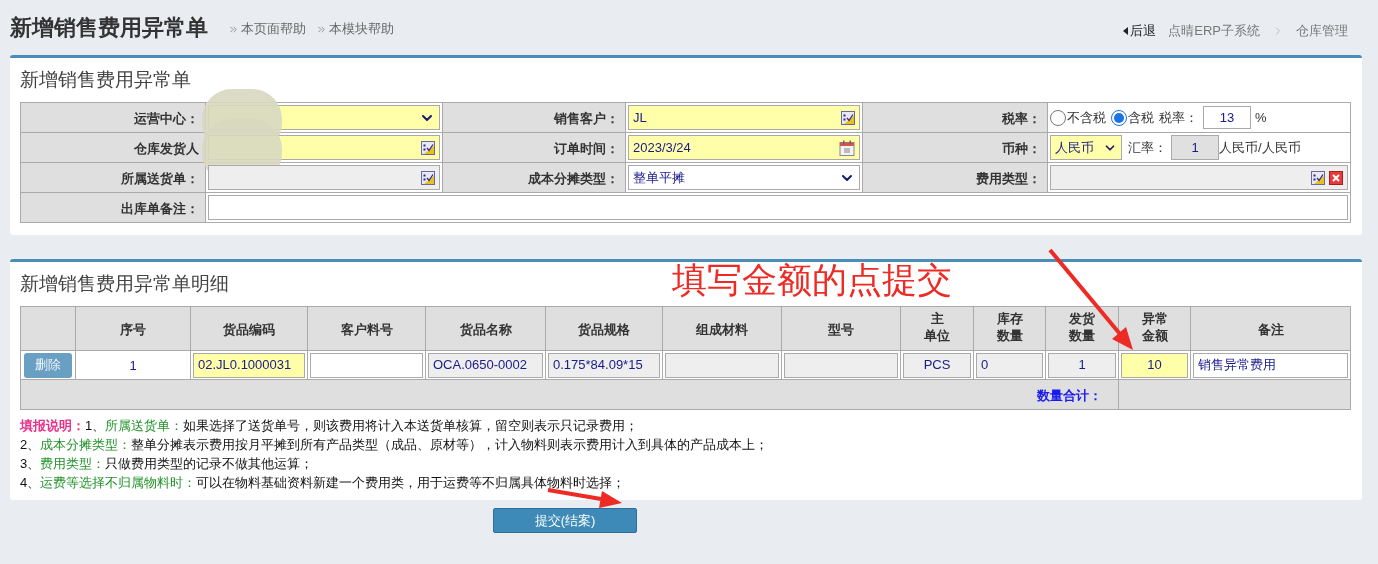  I want to click on select-field: 整单平摊, so click(744, 177).